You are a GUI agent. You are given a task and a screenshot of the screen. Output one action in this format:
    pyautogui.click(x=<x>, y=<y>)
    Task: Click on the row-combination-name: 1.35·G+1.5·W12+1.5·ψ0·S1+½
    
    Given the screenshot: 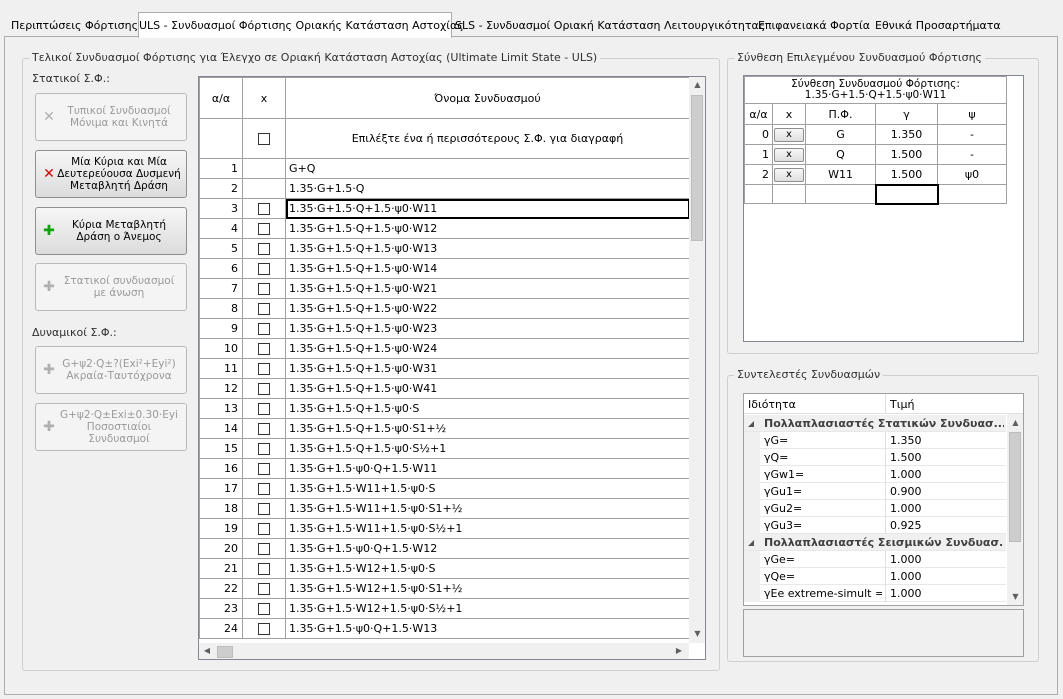 What is the action you would take?
    pyautogui.click(x=487, y=588)
    